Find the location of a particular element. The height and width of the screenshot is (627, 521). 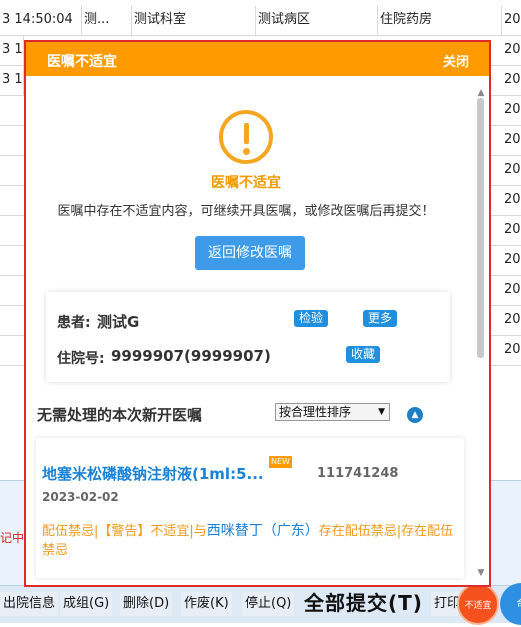

status-text: 记中 is located at coordinates (12, 538).